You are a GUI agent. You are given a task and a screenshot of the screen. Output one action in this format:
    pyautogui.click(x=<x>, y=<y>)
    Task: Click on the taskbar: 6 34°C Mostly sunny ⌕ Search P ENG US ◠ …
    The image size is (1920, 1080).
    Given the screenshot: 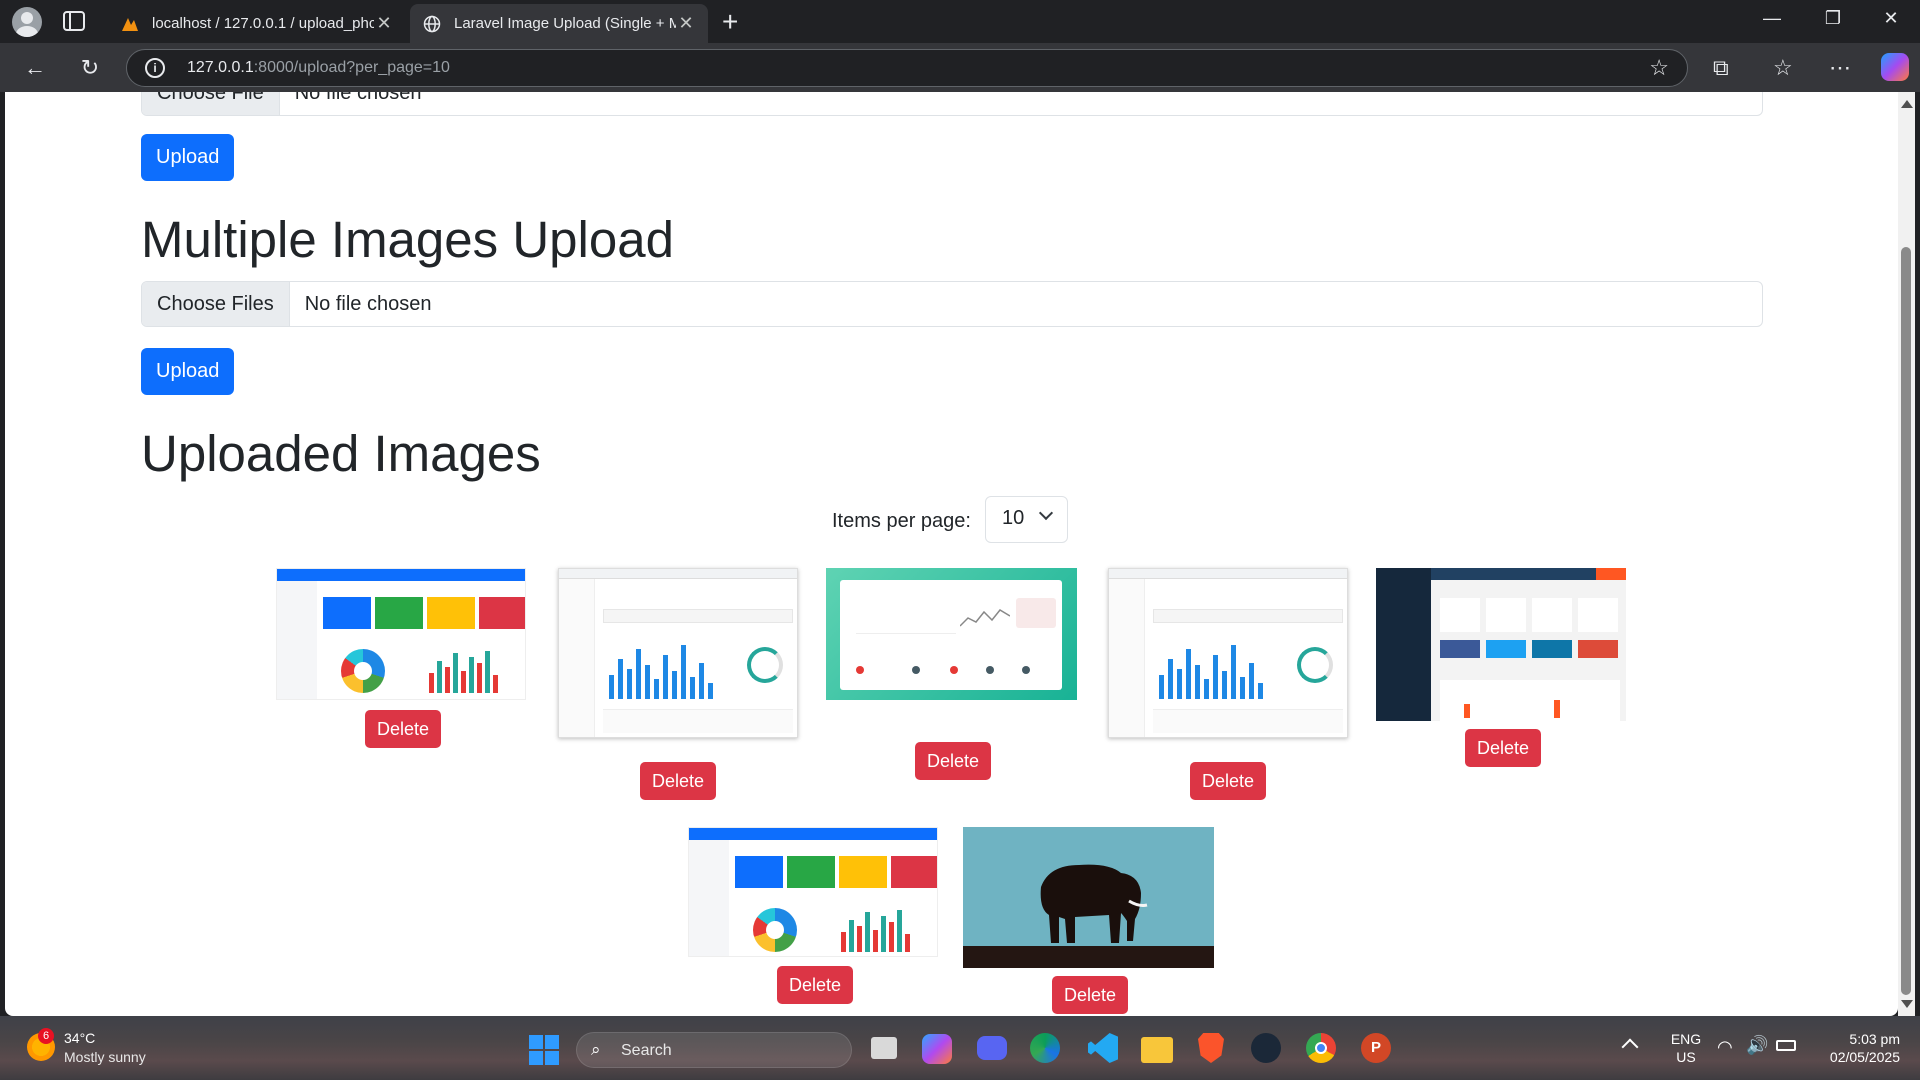 What is the action you would take?
    pyautogui.click(x=960, y=1048)
    